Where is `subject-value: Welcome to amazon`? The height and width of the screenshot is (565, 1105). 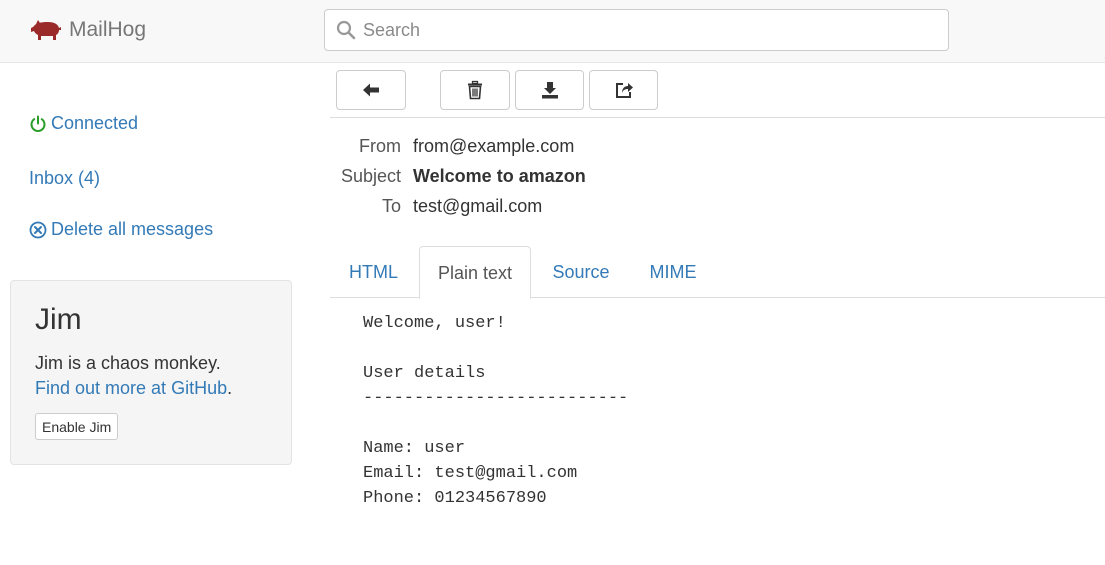 subject-value: Welcome to amazon is located at coordinates (499, 176).